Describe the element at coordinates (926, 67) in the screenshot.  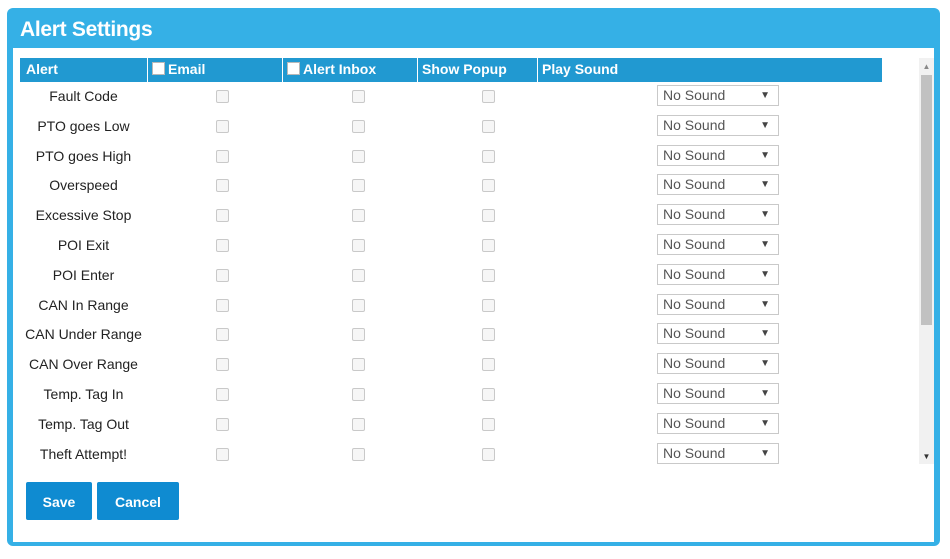
I see `scroll-up-arrow-icon: ▲` at that location.